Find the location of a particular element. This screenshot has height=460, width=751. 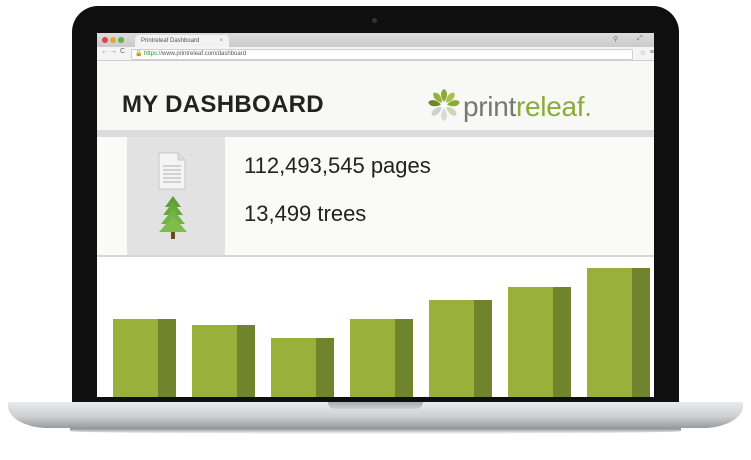

back-icon: ← is located at coordinates (104, 51).